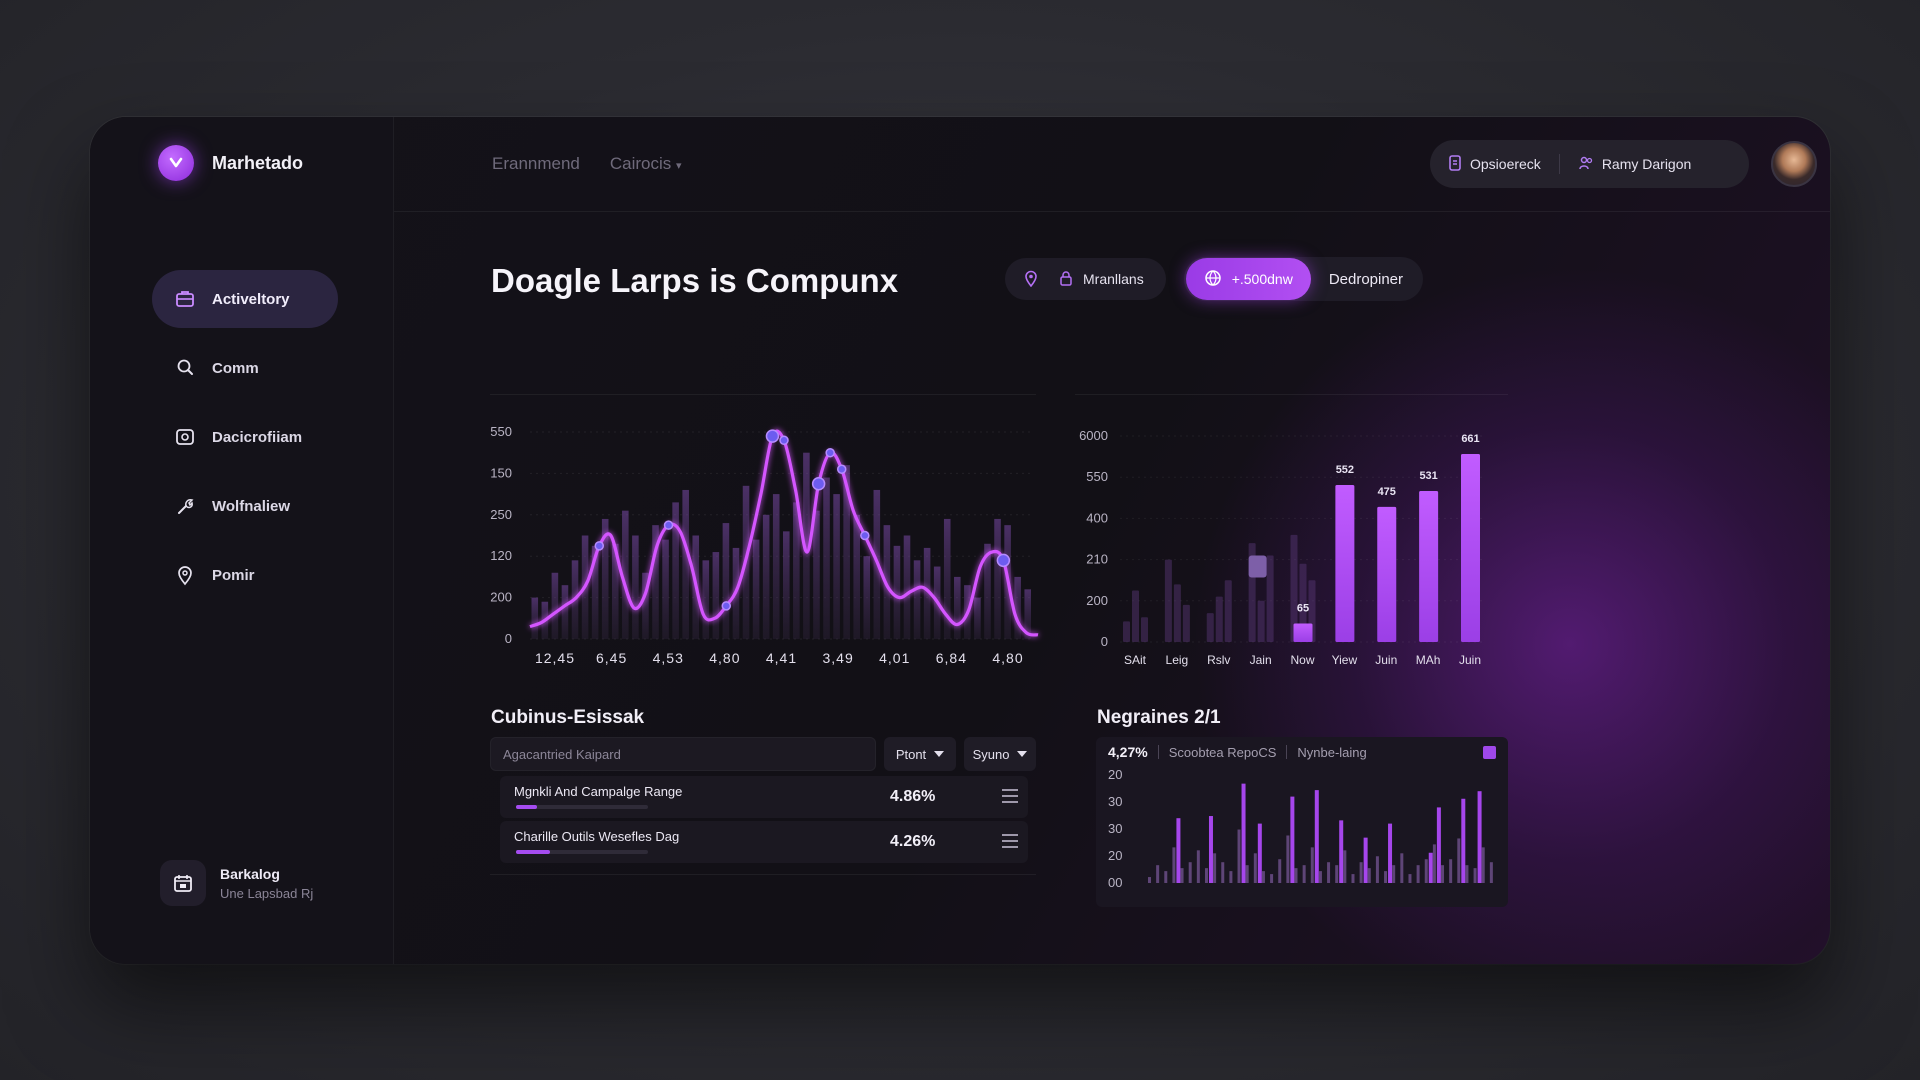 This screenshot has height=1080, width=1920. What do you see at coordinates (1489, 752) in the screenshot?
I see `legend-swatch-icon` at bounding box center [1489, 752].